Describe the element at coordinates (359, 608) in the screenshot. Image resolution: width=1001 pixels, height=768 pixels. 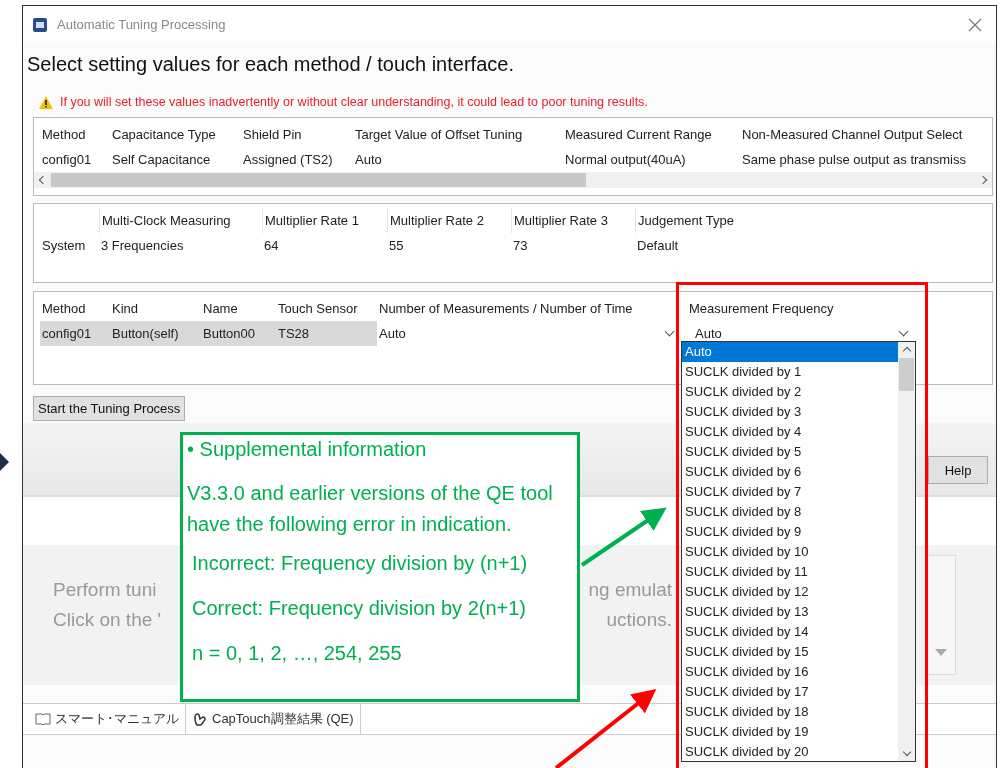
I see `callout-text: Correct: Frequency division by 2(n+1)` at that location.